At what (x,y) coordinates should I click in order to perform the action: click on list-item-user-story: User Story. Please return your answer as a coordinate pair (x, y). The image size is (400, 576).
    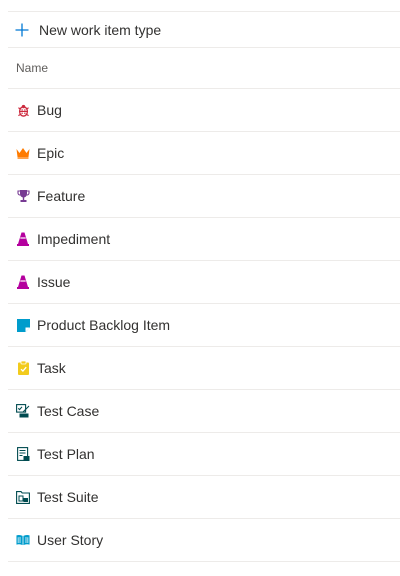
    Looking at the image, I should click on (204, 540).